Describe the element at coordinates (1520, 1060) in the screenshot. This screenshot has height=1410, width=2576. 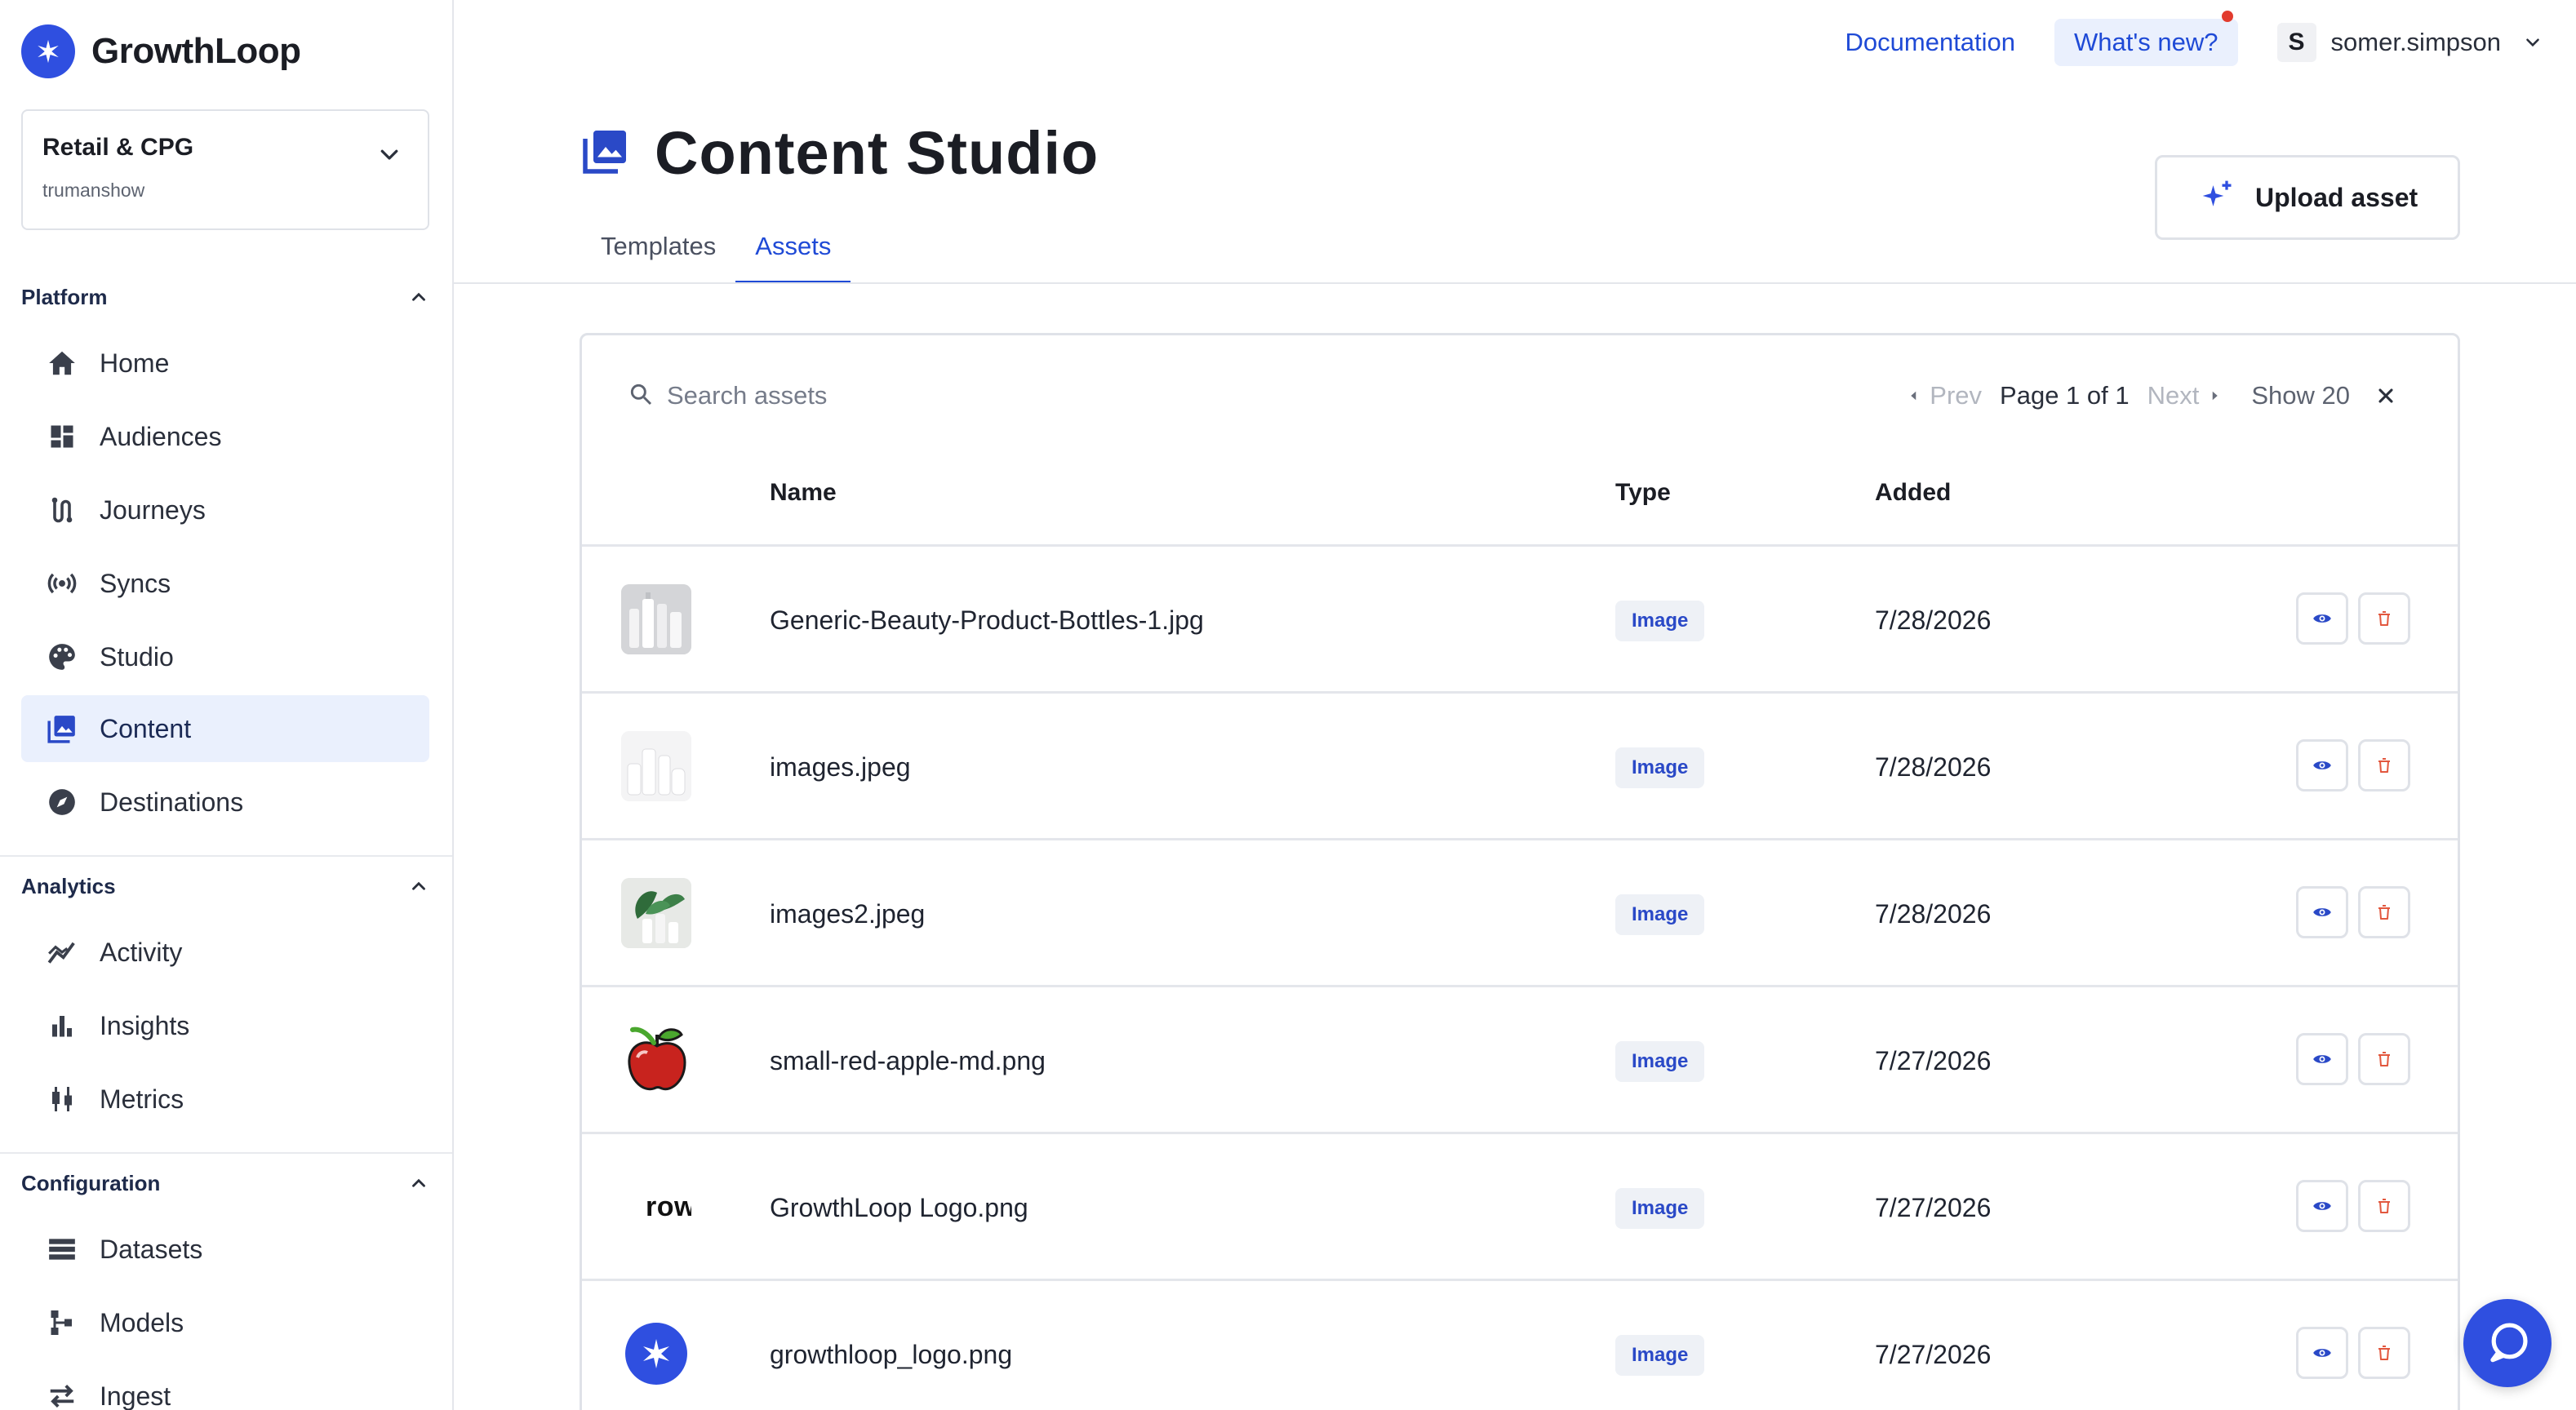
I see `table-row: small-red-apple-md.png Image 7/27/2026` at that location.